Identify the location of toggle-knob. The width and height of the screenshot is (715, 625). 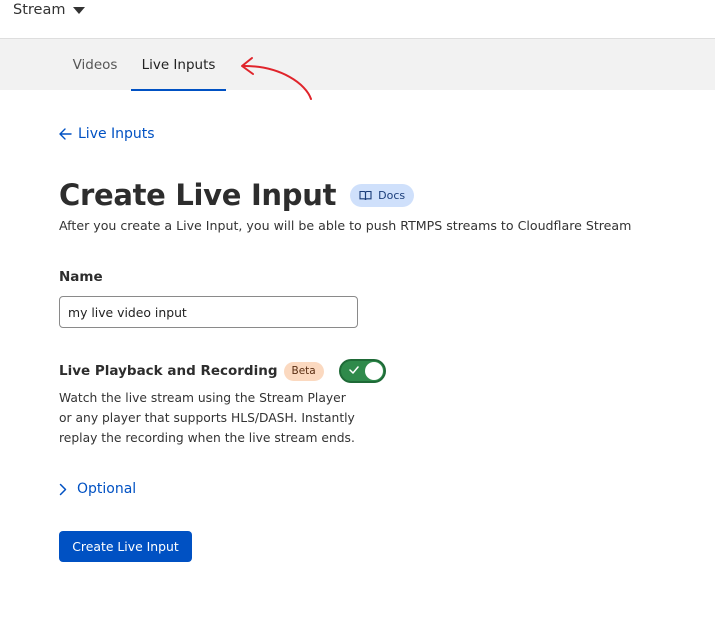
(373, 371).